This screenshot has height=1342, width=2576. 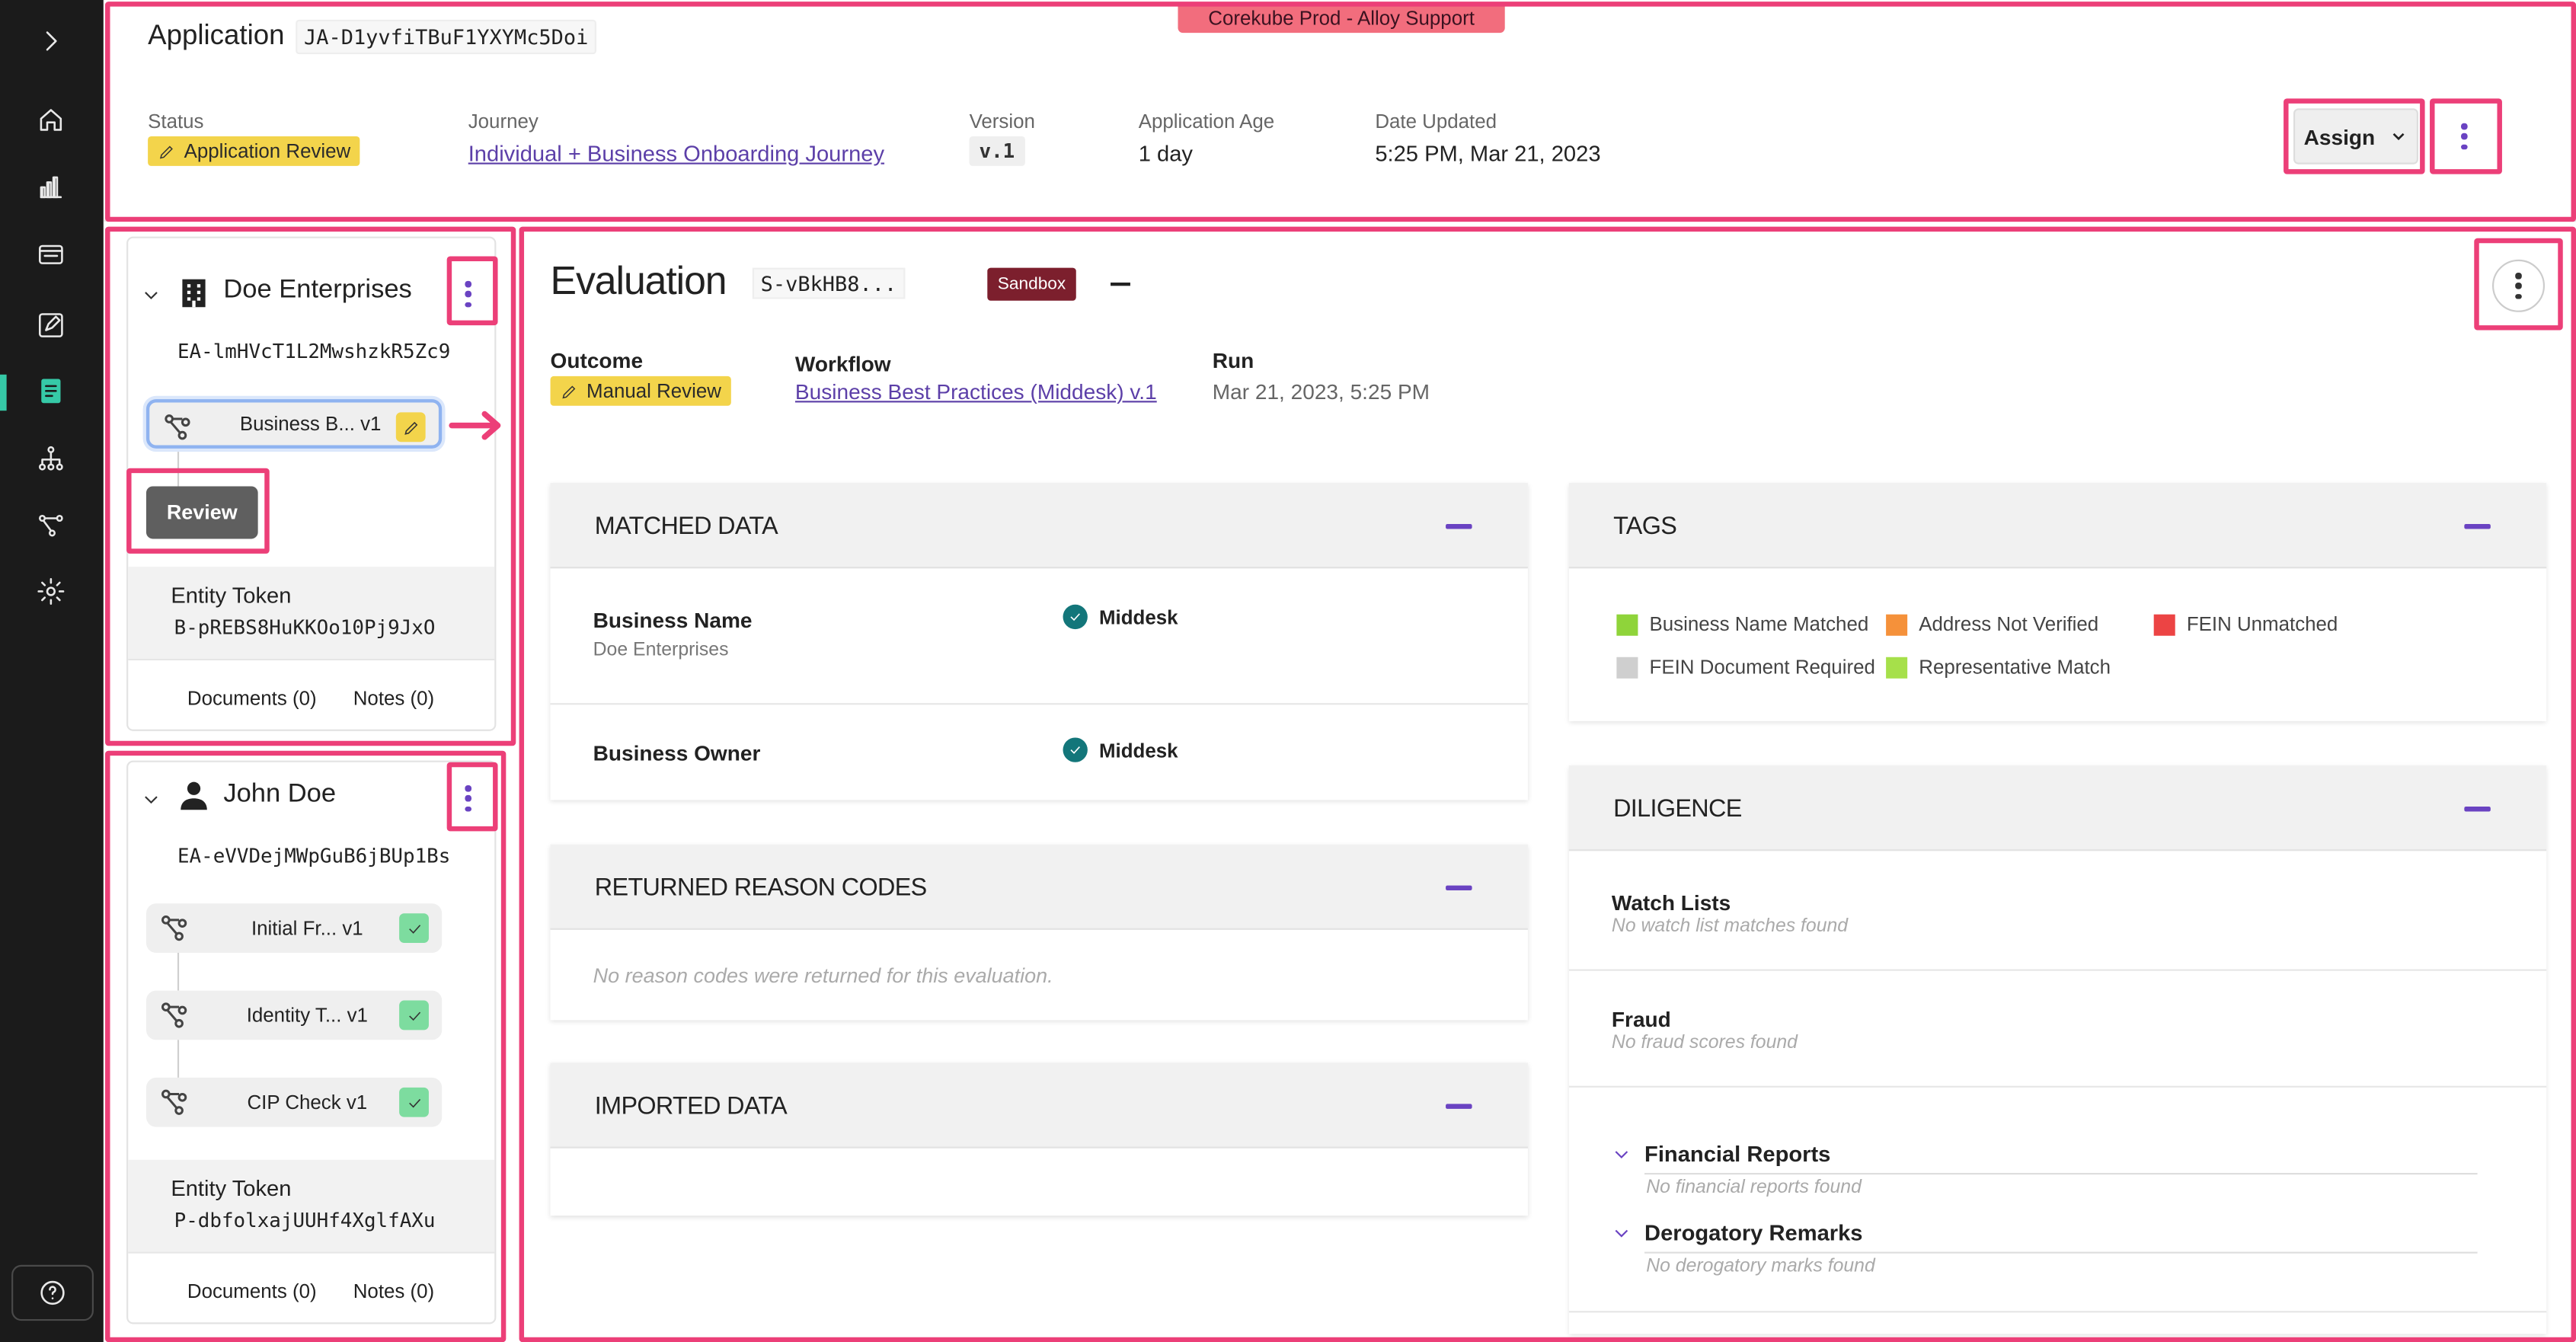 What do you see at coordinates (51, 591) in the screenshot?
I see `settings-icon` at bounding box center [51, 591].